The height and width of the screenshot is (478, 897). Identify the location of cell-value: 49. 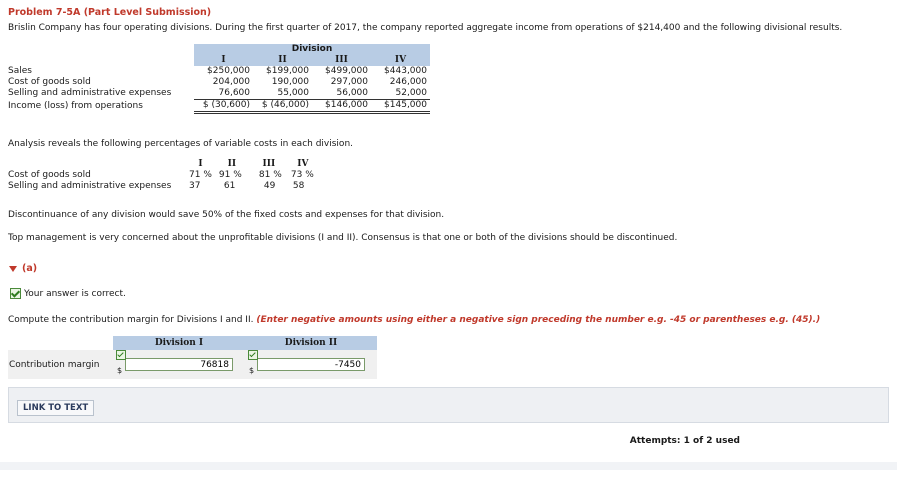
(269, 186).